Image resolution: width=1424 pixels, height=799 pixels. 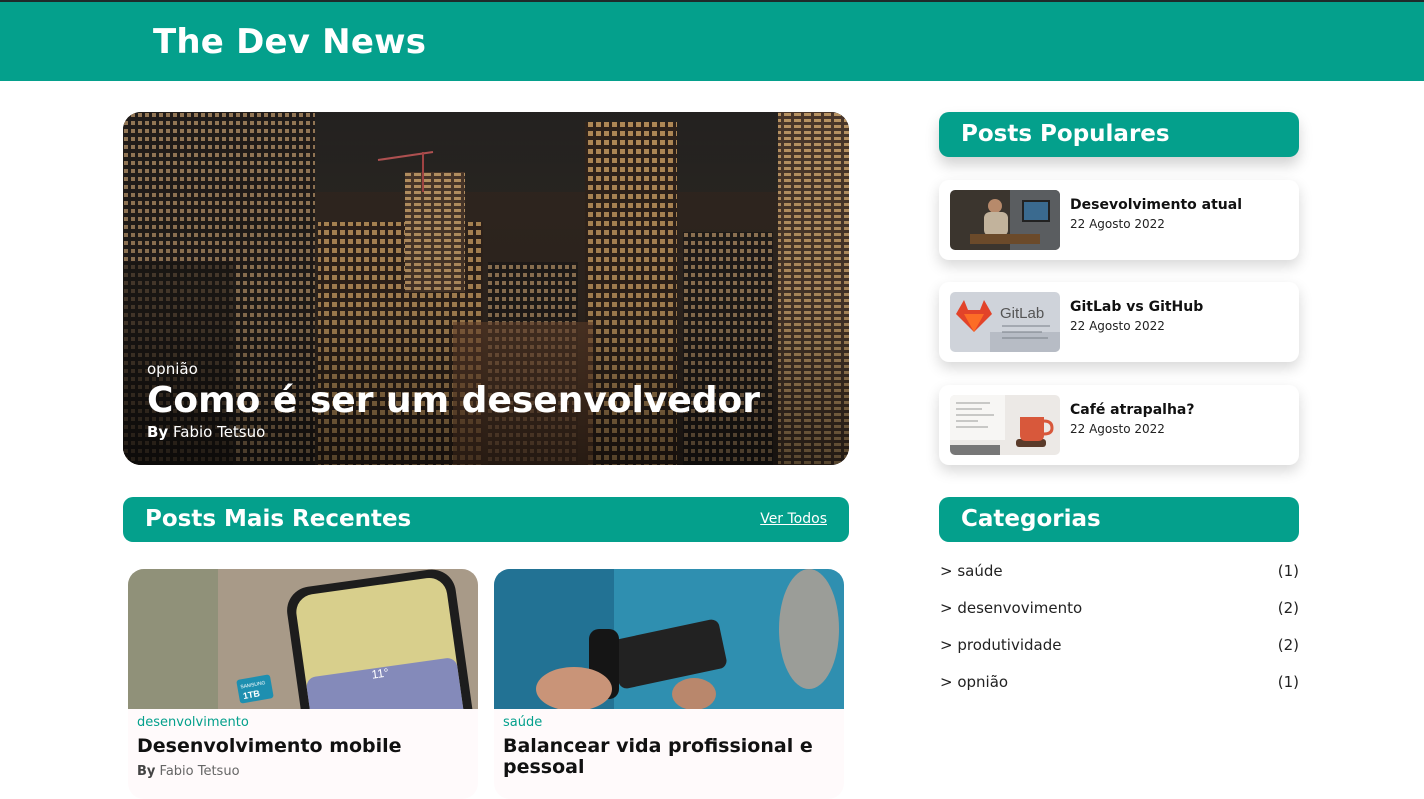 I want to click on popular-post-item: Café atrapalha? 22 Agosto 2022, so click(x=1119, y=425).